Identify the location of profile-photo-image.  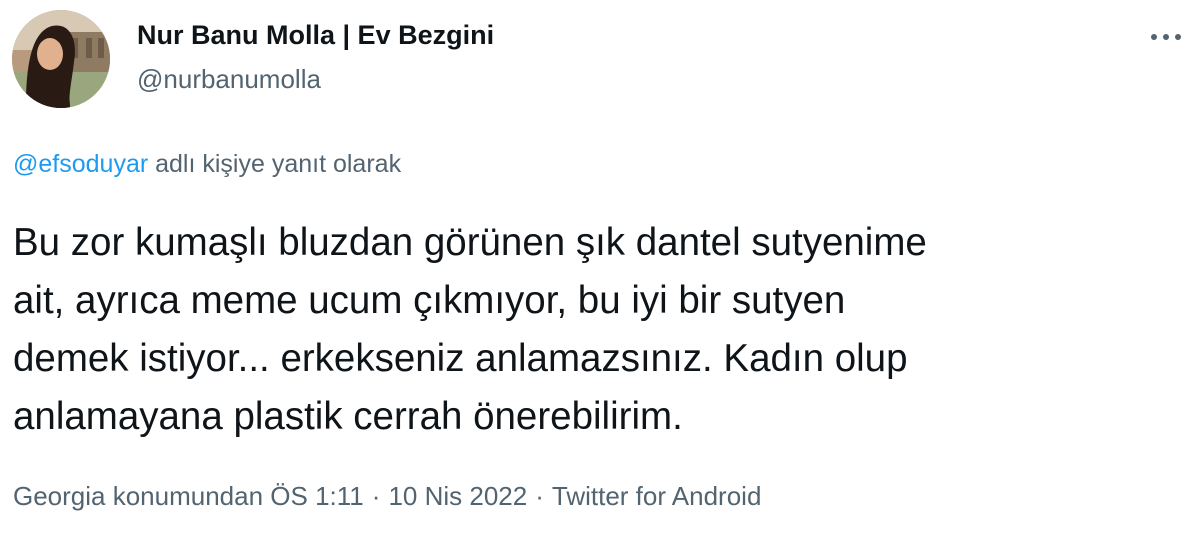
(61, 59).